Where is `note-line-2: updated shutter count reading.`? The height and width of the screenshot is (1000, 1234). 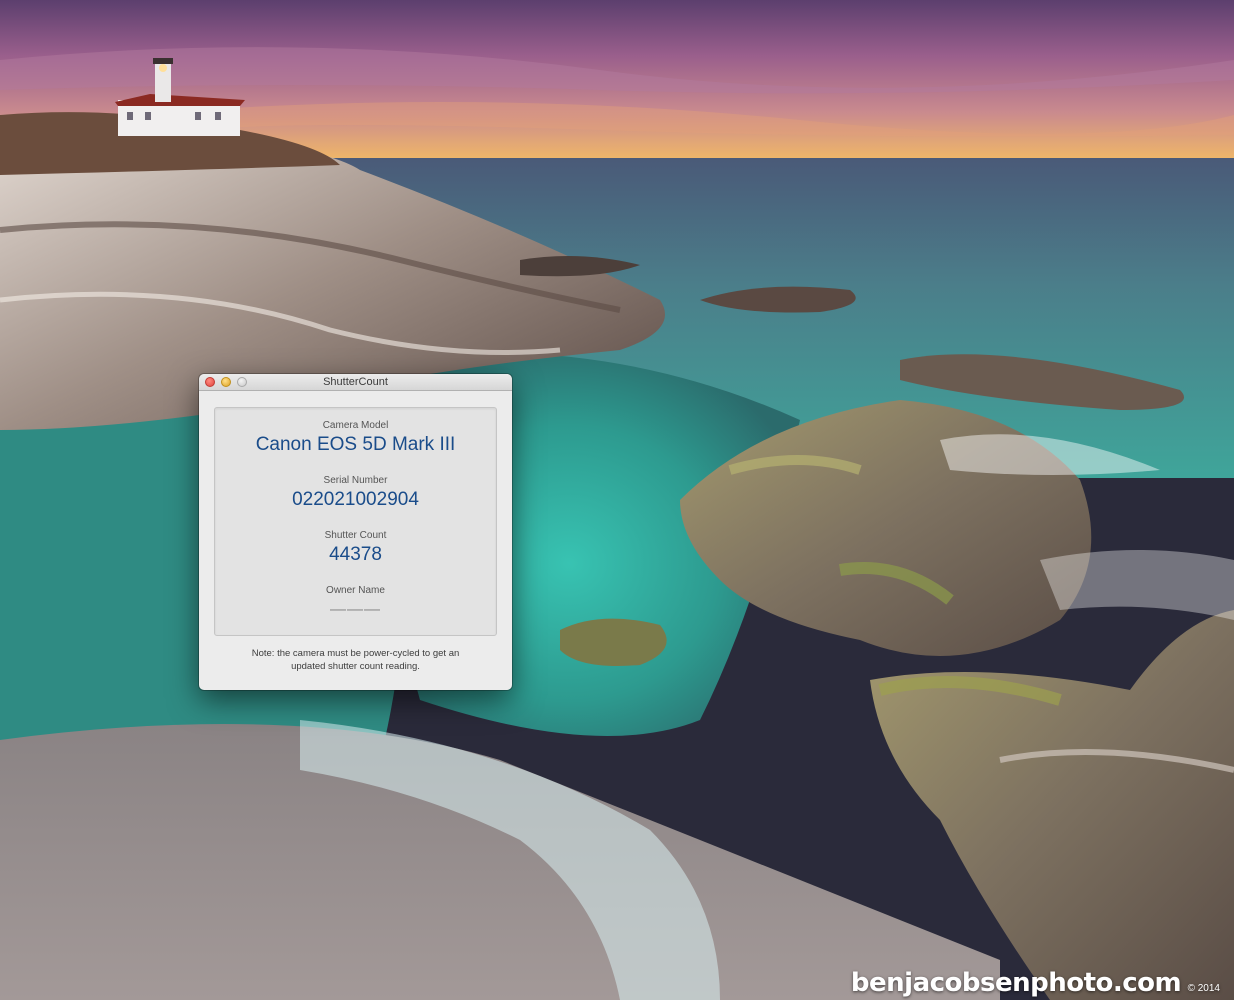
note-line-2: updated shutter count reading. is located at coordinates (355, 666).